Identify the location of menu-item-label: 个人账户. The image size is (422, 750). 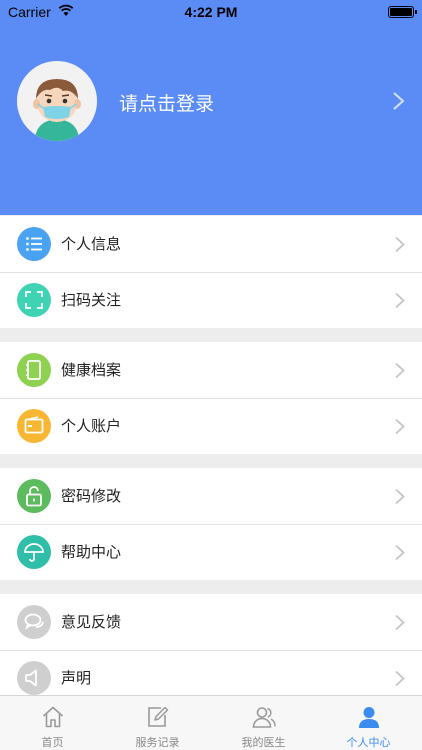
(91, 426).